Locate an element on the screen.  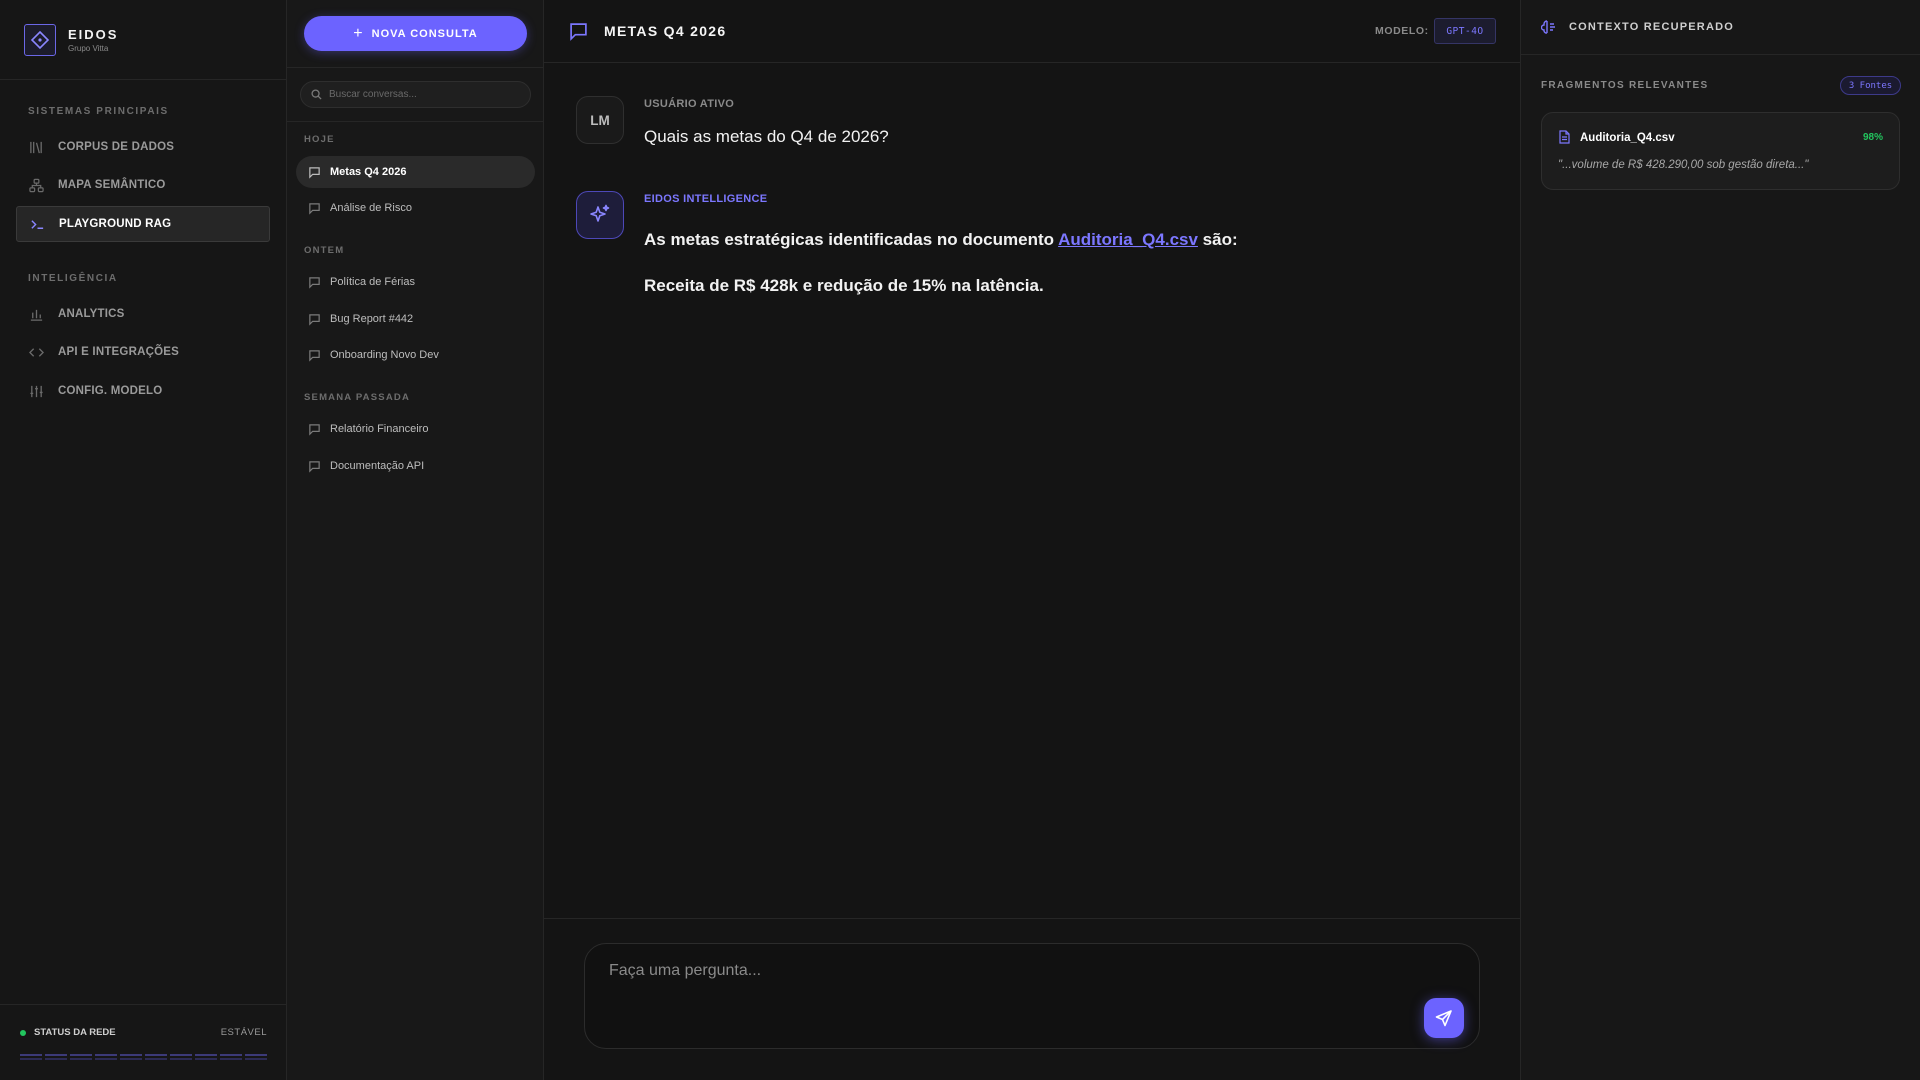
conversation-search is located at coordinates (415, 94).